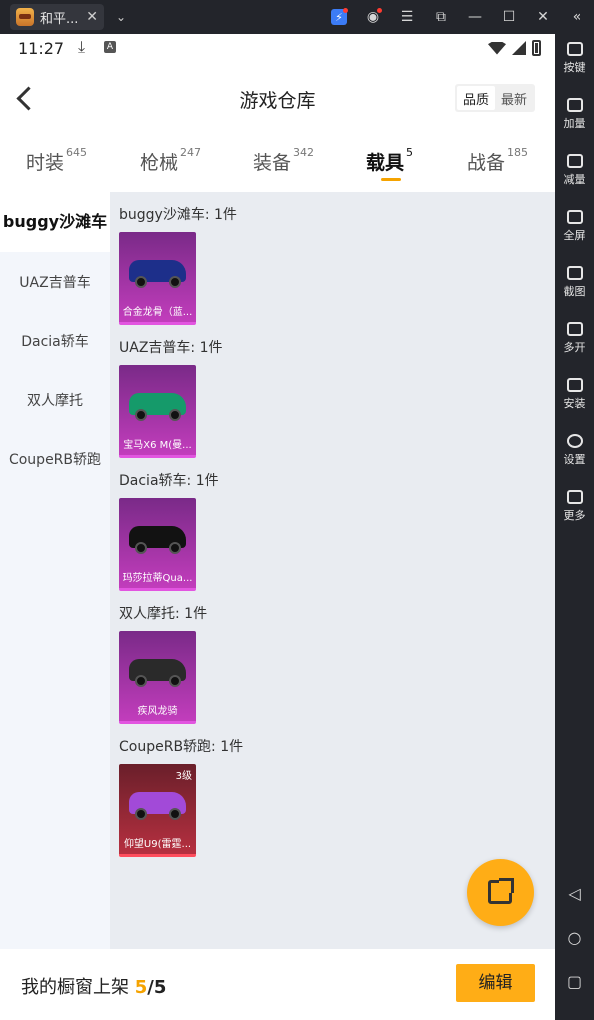 The width and height of the screenshot is (594, 1020). I want to click on tab-count: 247, so click(191, 152).